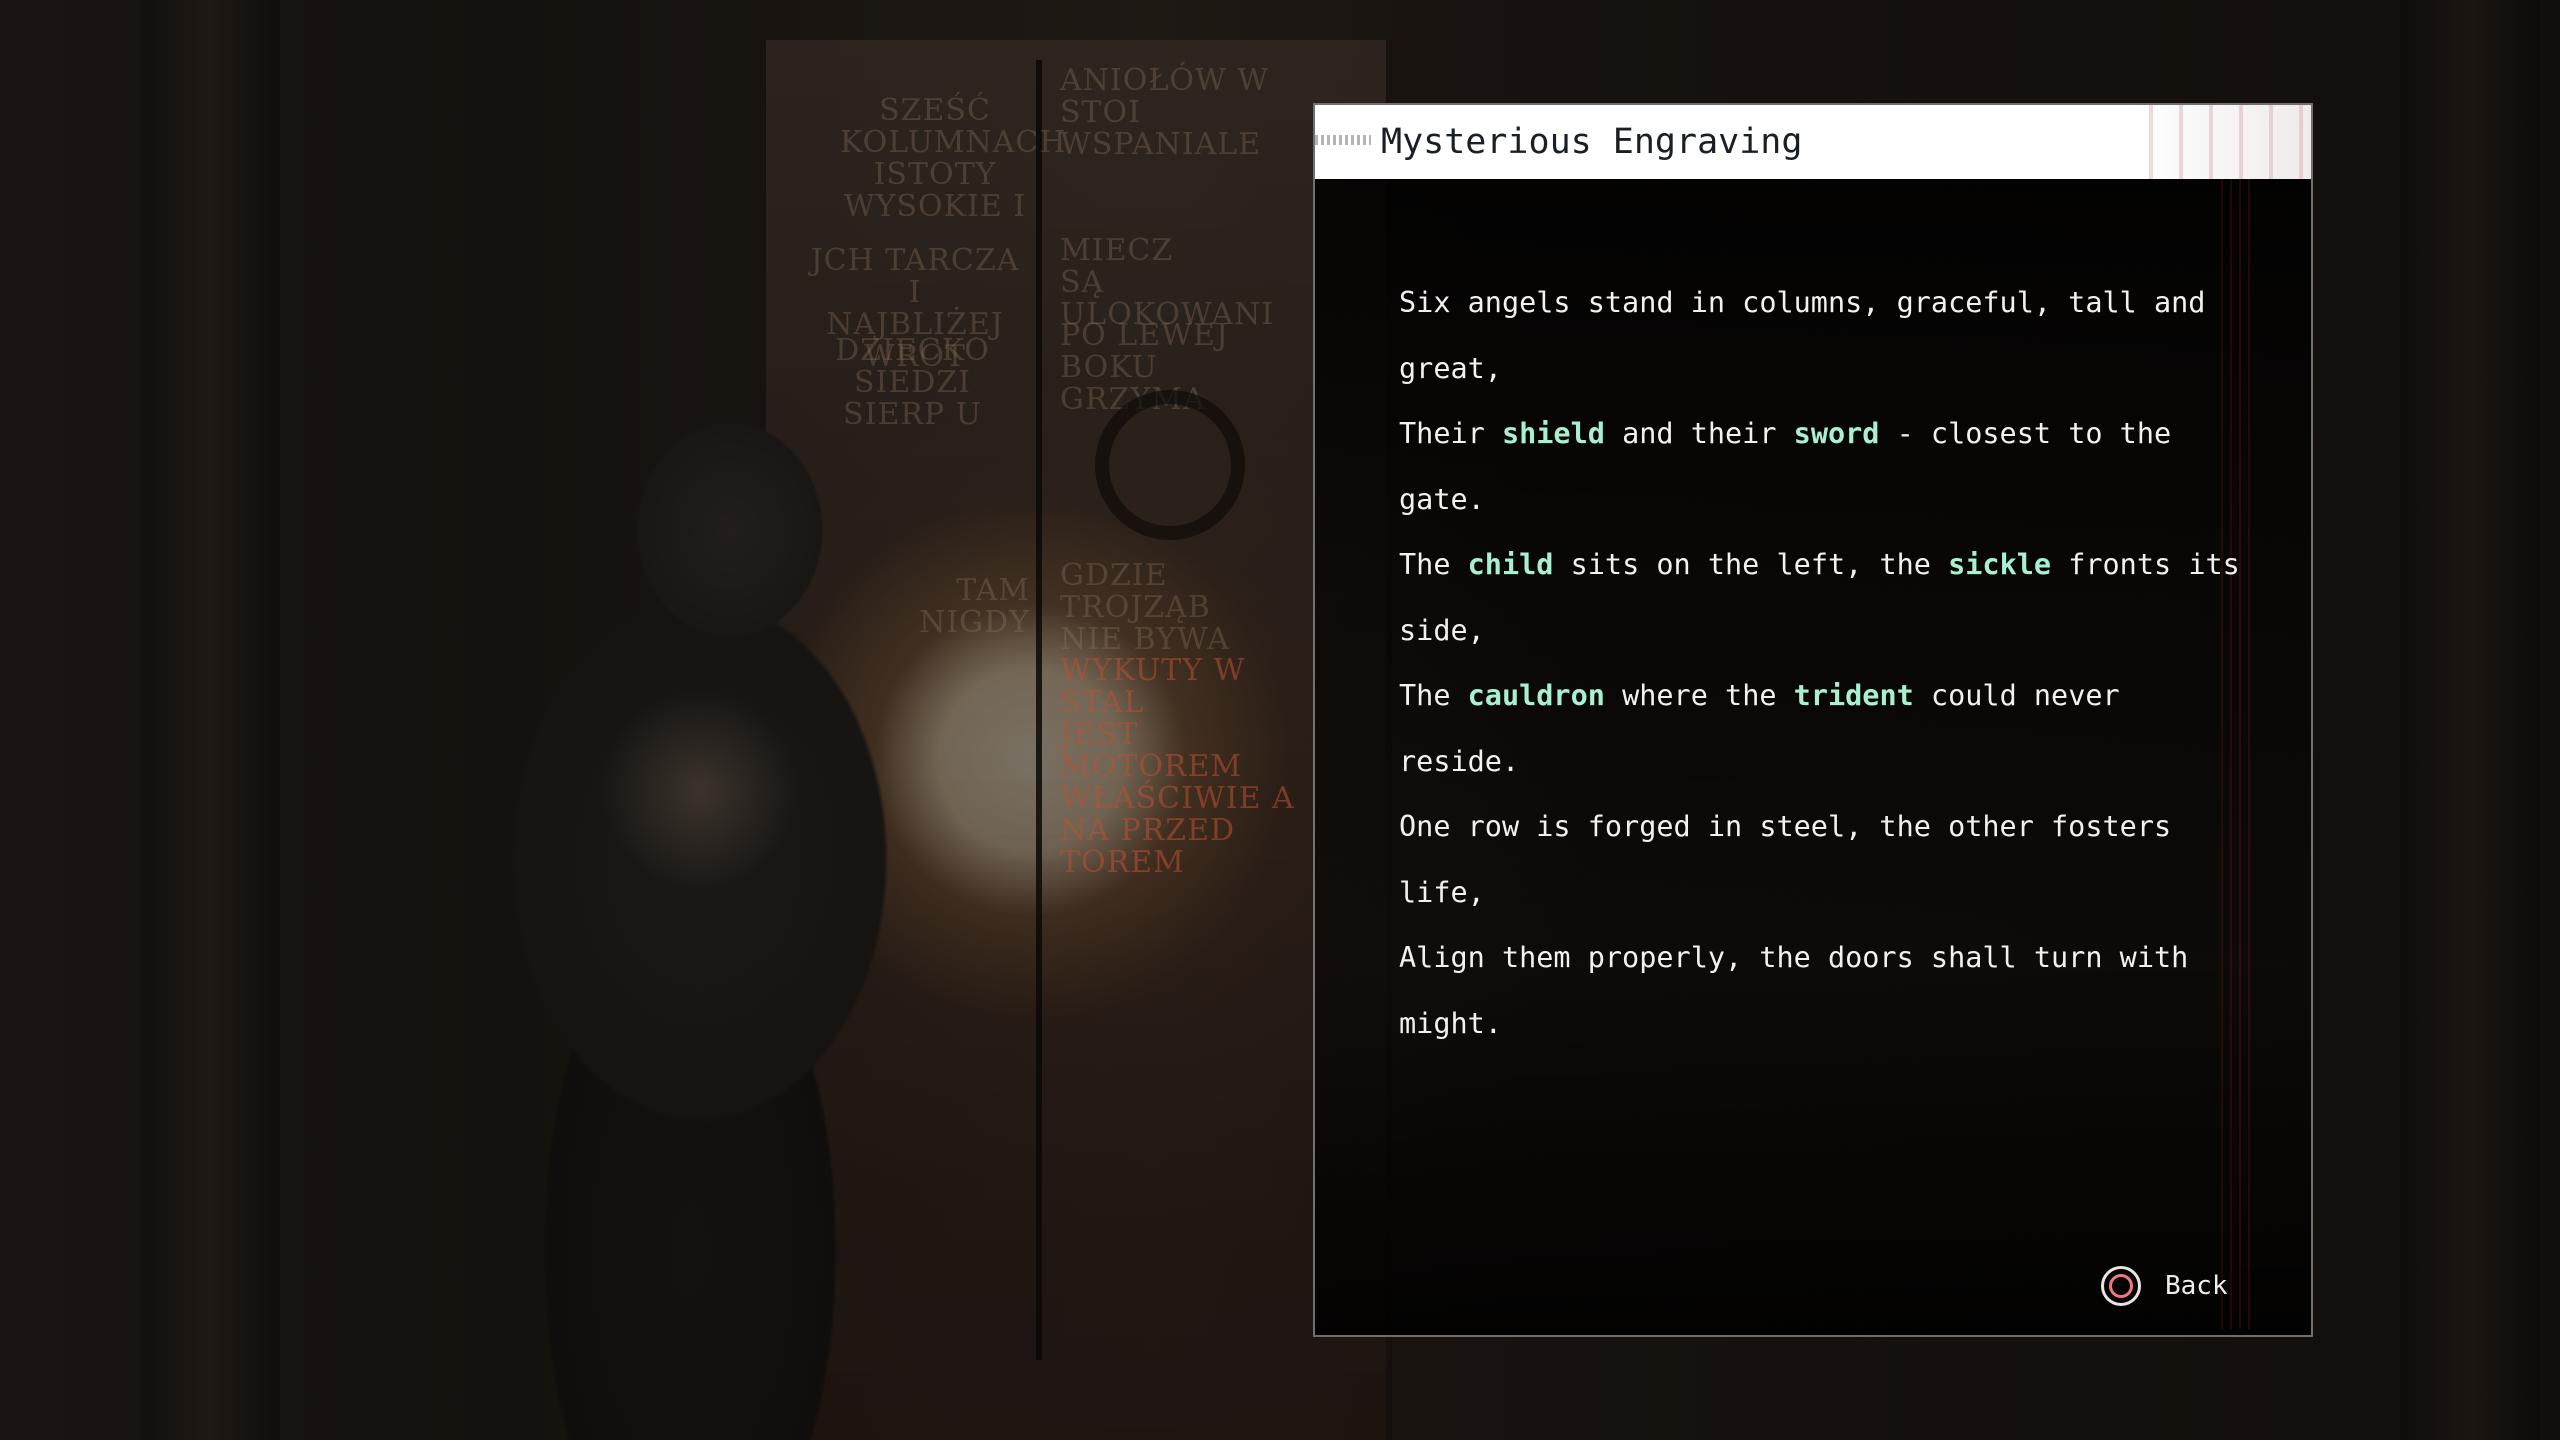 Image resolution: width=2560 pixels, height=1440 pixels. What do you see at coordinates (935, 110) in the screenshot?
I see `engraving-line: SZEŚĆ` at bounding box center [935, 110].